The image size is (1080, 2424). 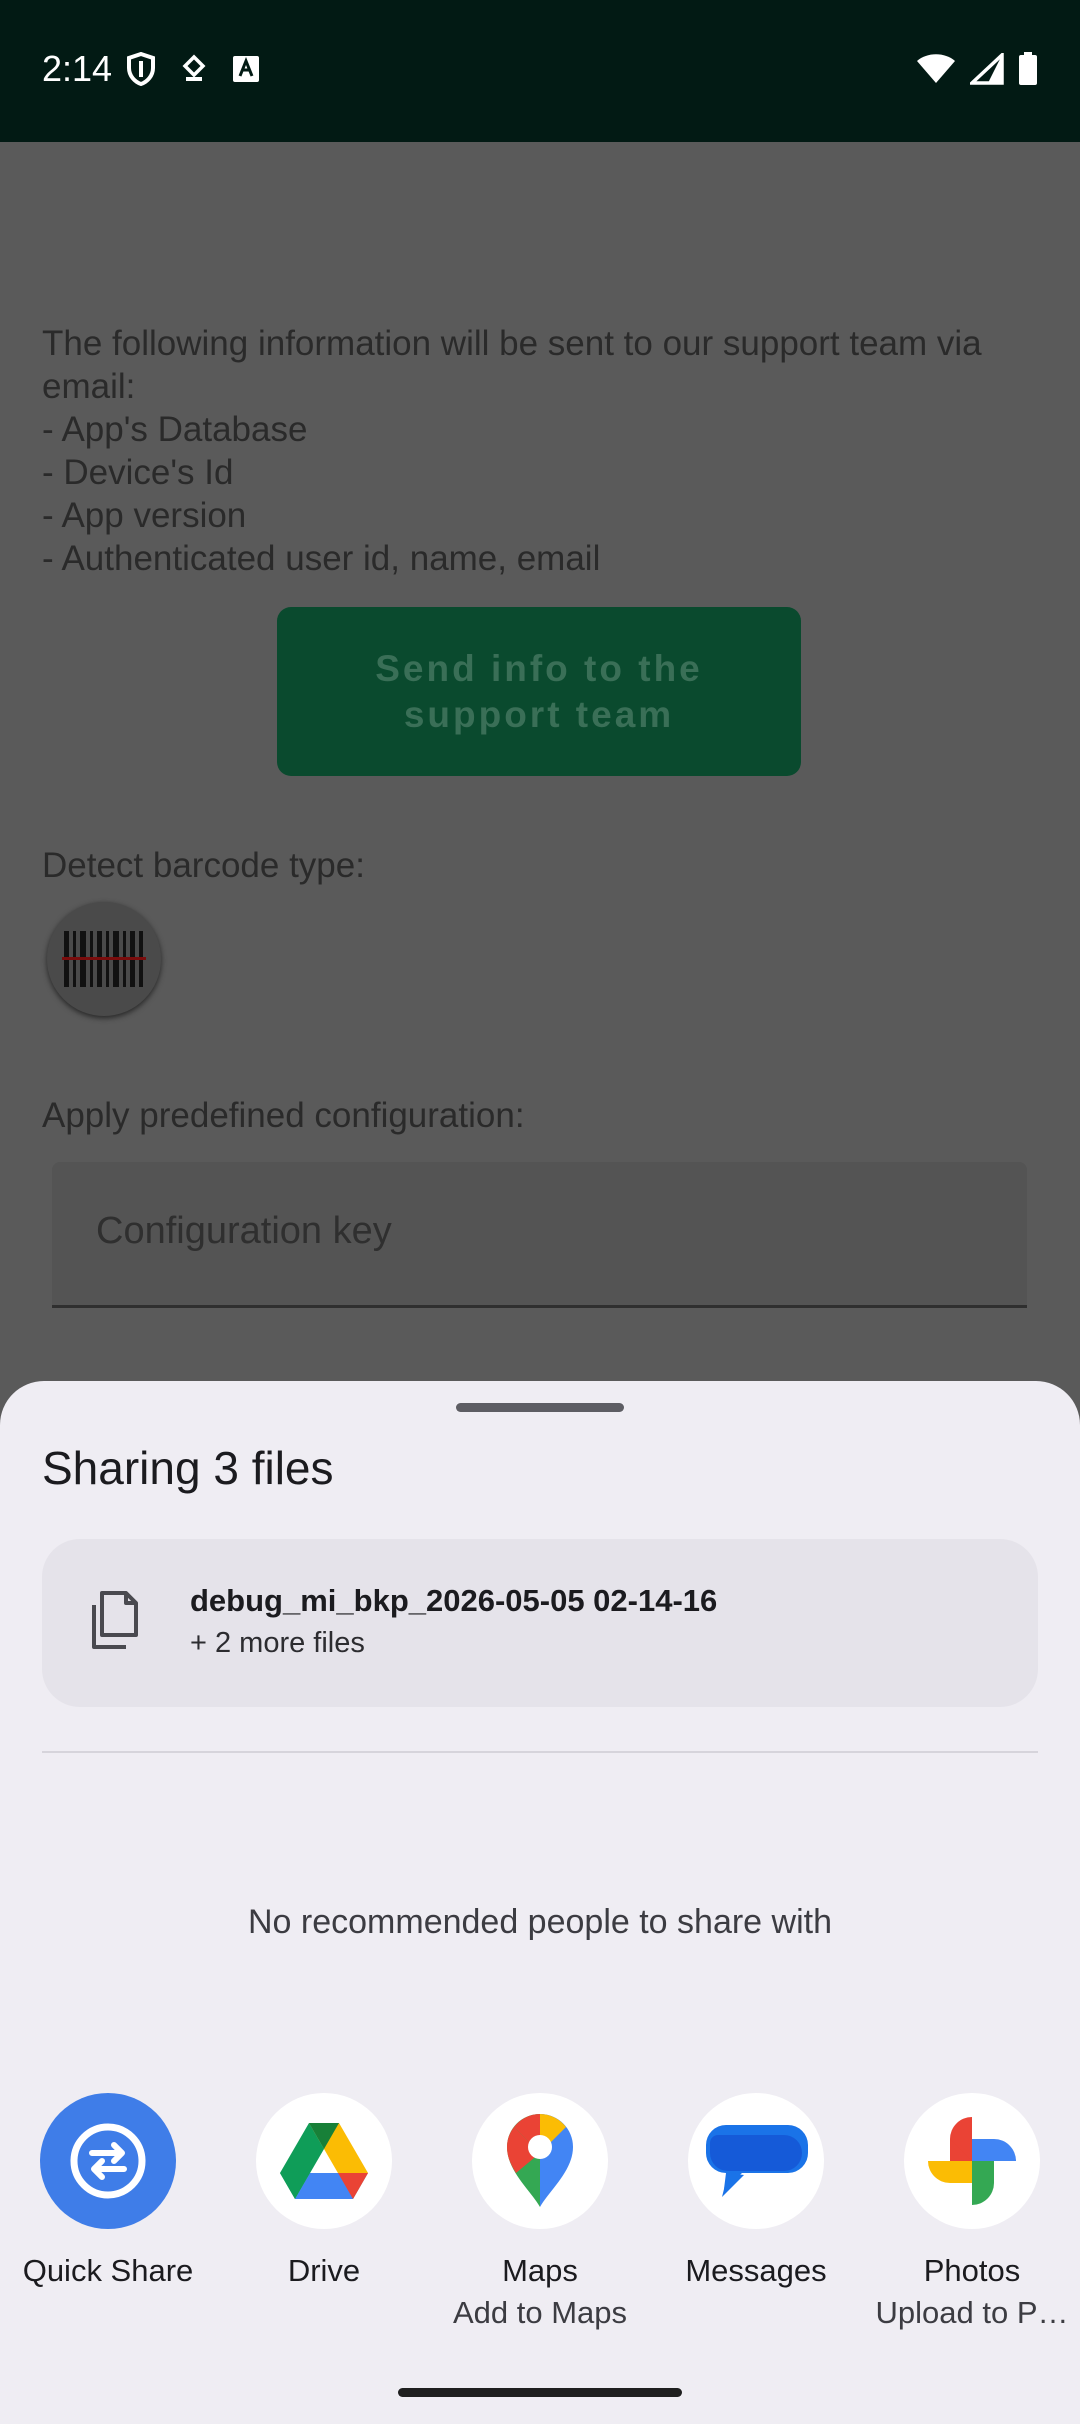 What do you see at coordinates (539, 691) in the screenshot?
I see `send-info-button: Send info to the support team` at bounding box center [539, 691].